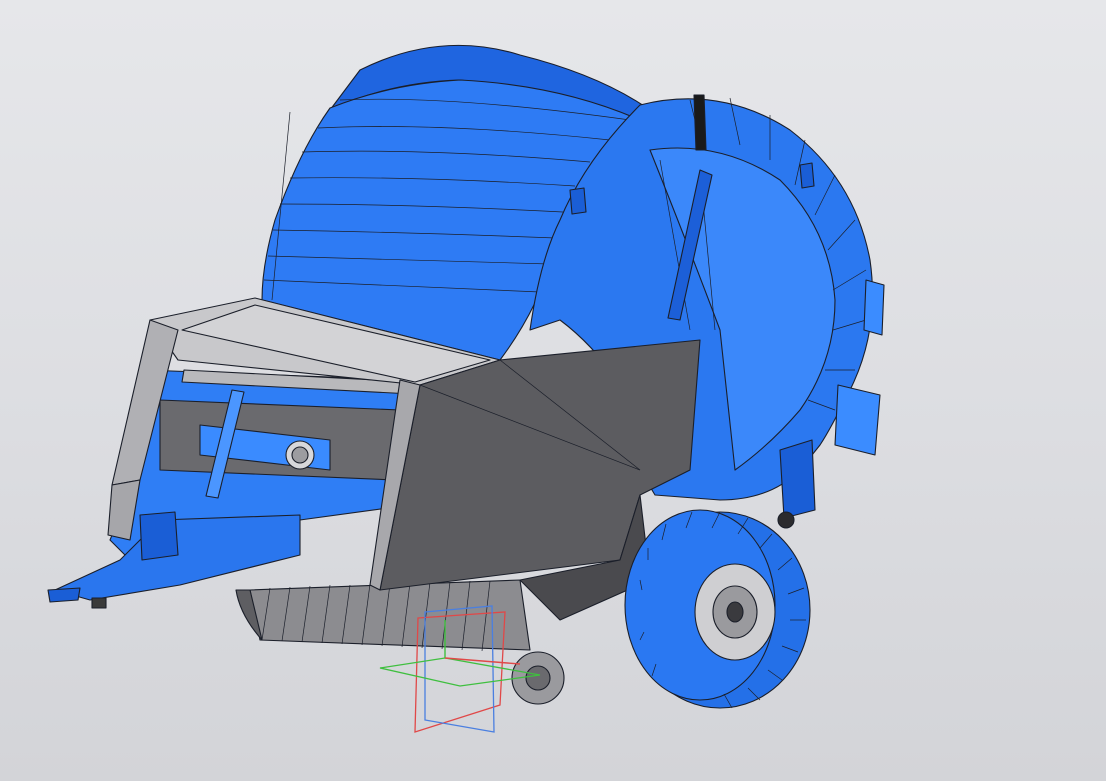 The height and width of the screenshot is (781, 1106). I want to click on pickup-reel, so click(400, 642).